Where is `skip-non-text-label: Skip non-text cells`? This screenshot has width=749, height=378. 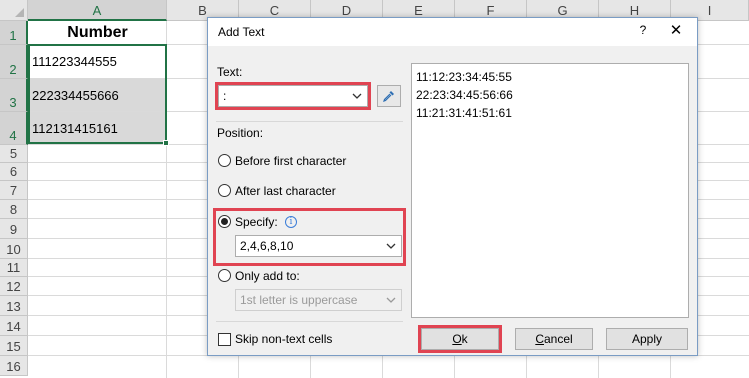
skip-non-text-label: Skip non-text cells is located at coordinates (283, 339).